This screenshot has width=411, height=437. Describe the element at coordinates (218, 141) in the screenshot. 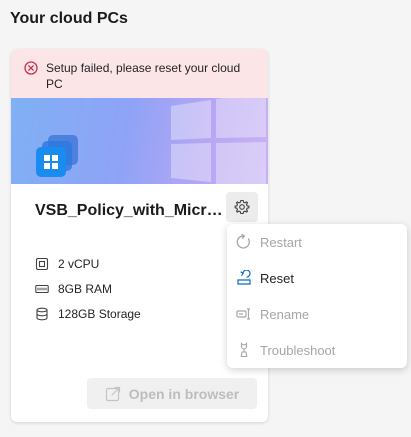

I see `windows-wallpaper-graphic` at that location.